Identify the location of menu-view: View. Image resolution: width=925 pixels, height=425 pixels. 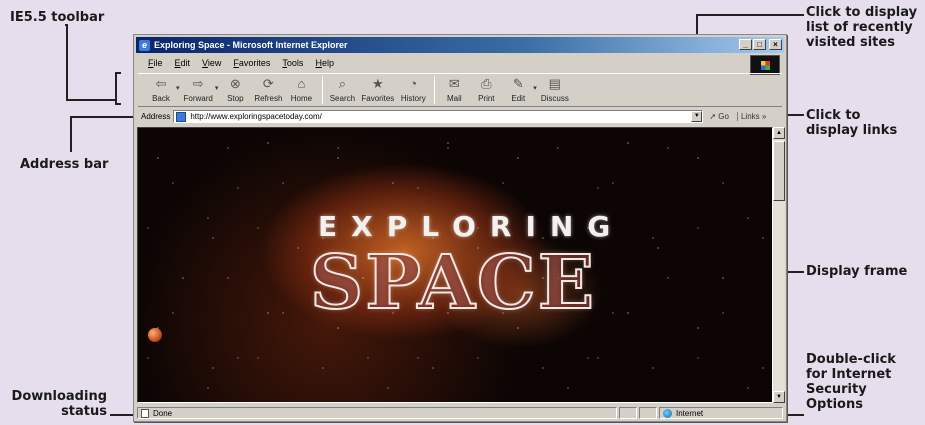
(211, 63).